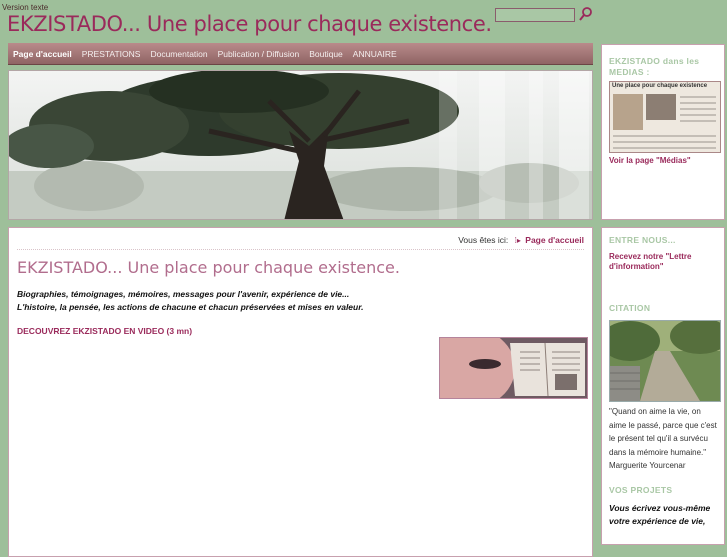 The image size is (727, 557). I want to click on medias-title: EKZISTADO dans les MEDIAS :, so click(654, 66).